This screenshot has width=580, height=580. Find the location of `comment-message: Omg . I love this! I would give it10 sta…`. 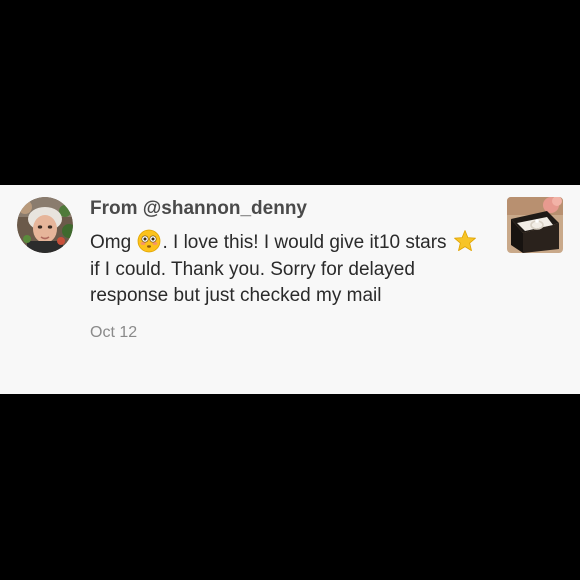

comment-message: Omg . I love this! I would give it10 sta… is located at coordinates (290, 269).